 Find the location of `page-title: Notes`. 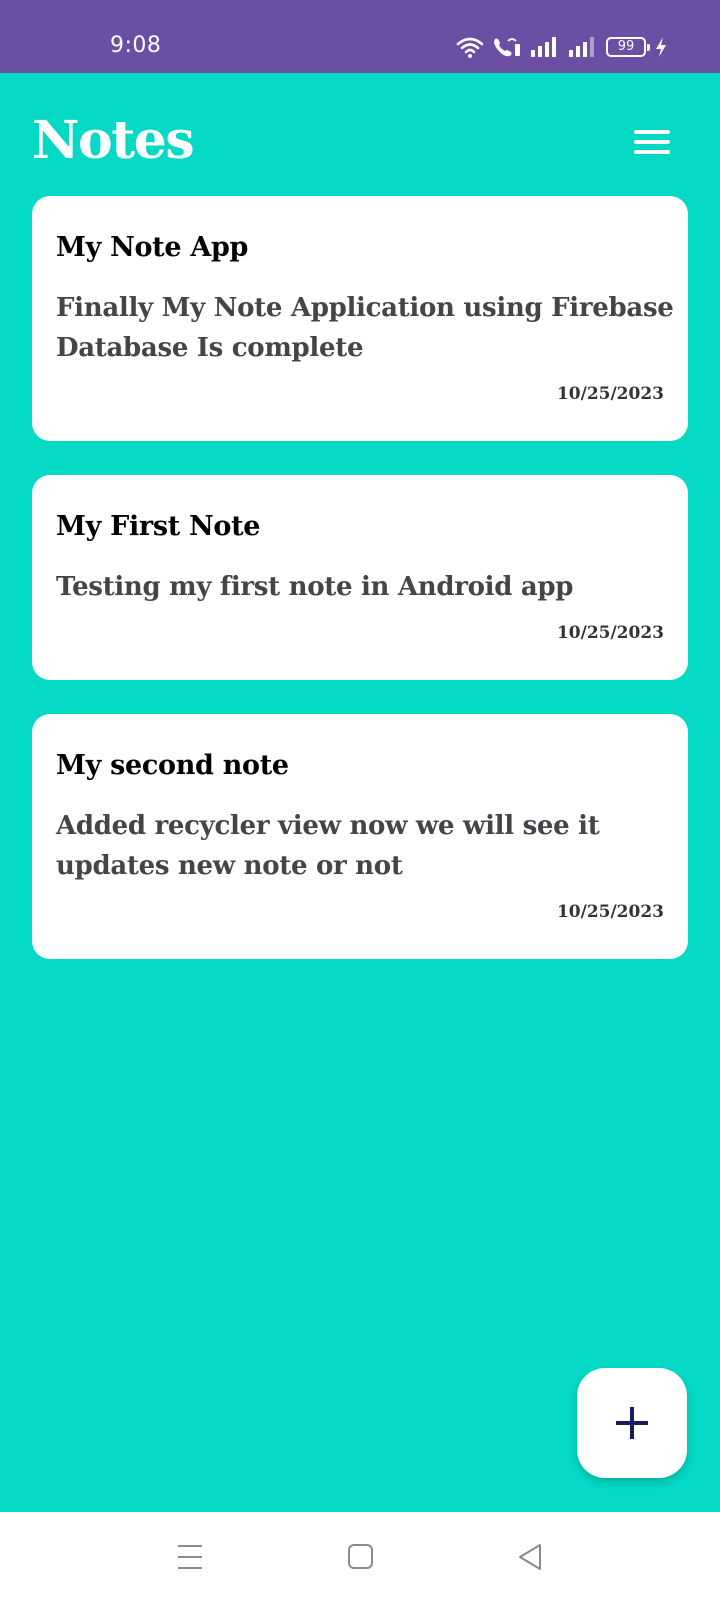

page-title: Notes is located at coordinates (113, 140).